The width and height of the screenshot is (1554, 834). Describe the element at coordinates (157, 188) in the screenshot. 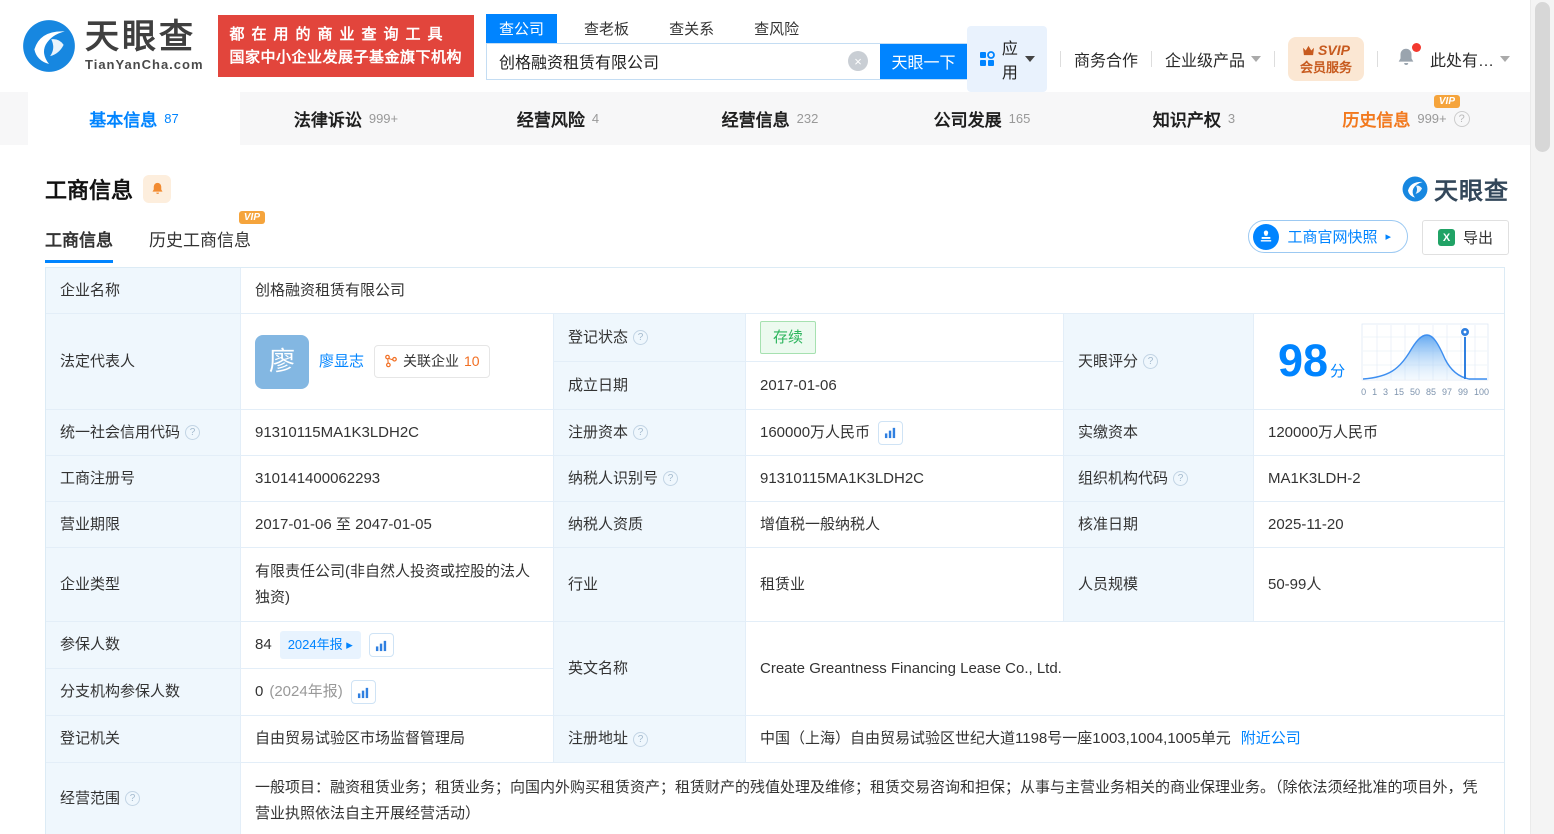

I see `monitor-bell-icon` at that location.